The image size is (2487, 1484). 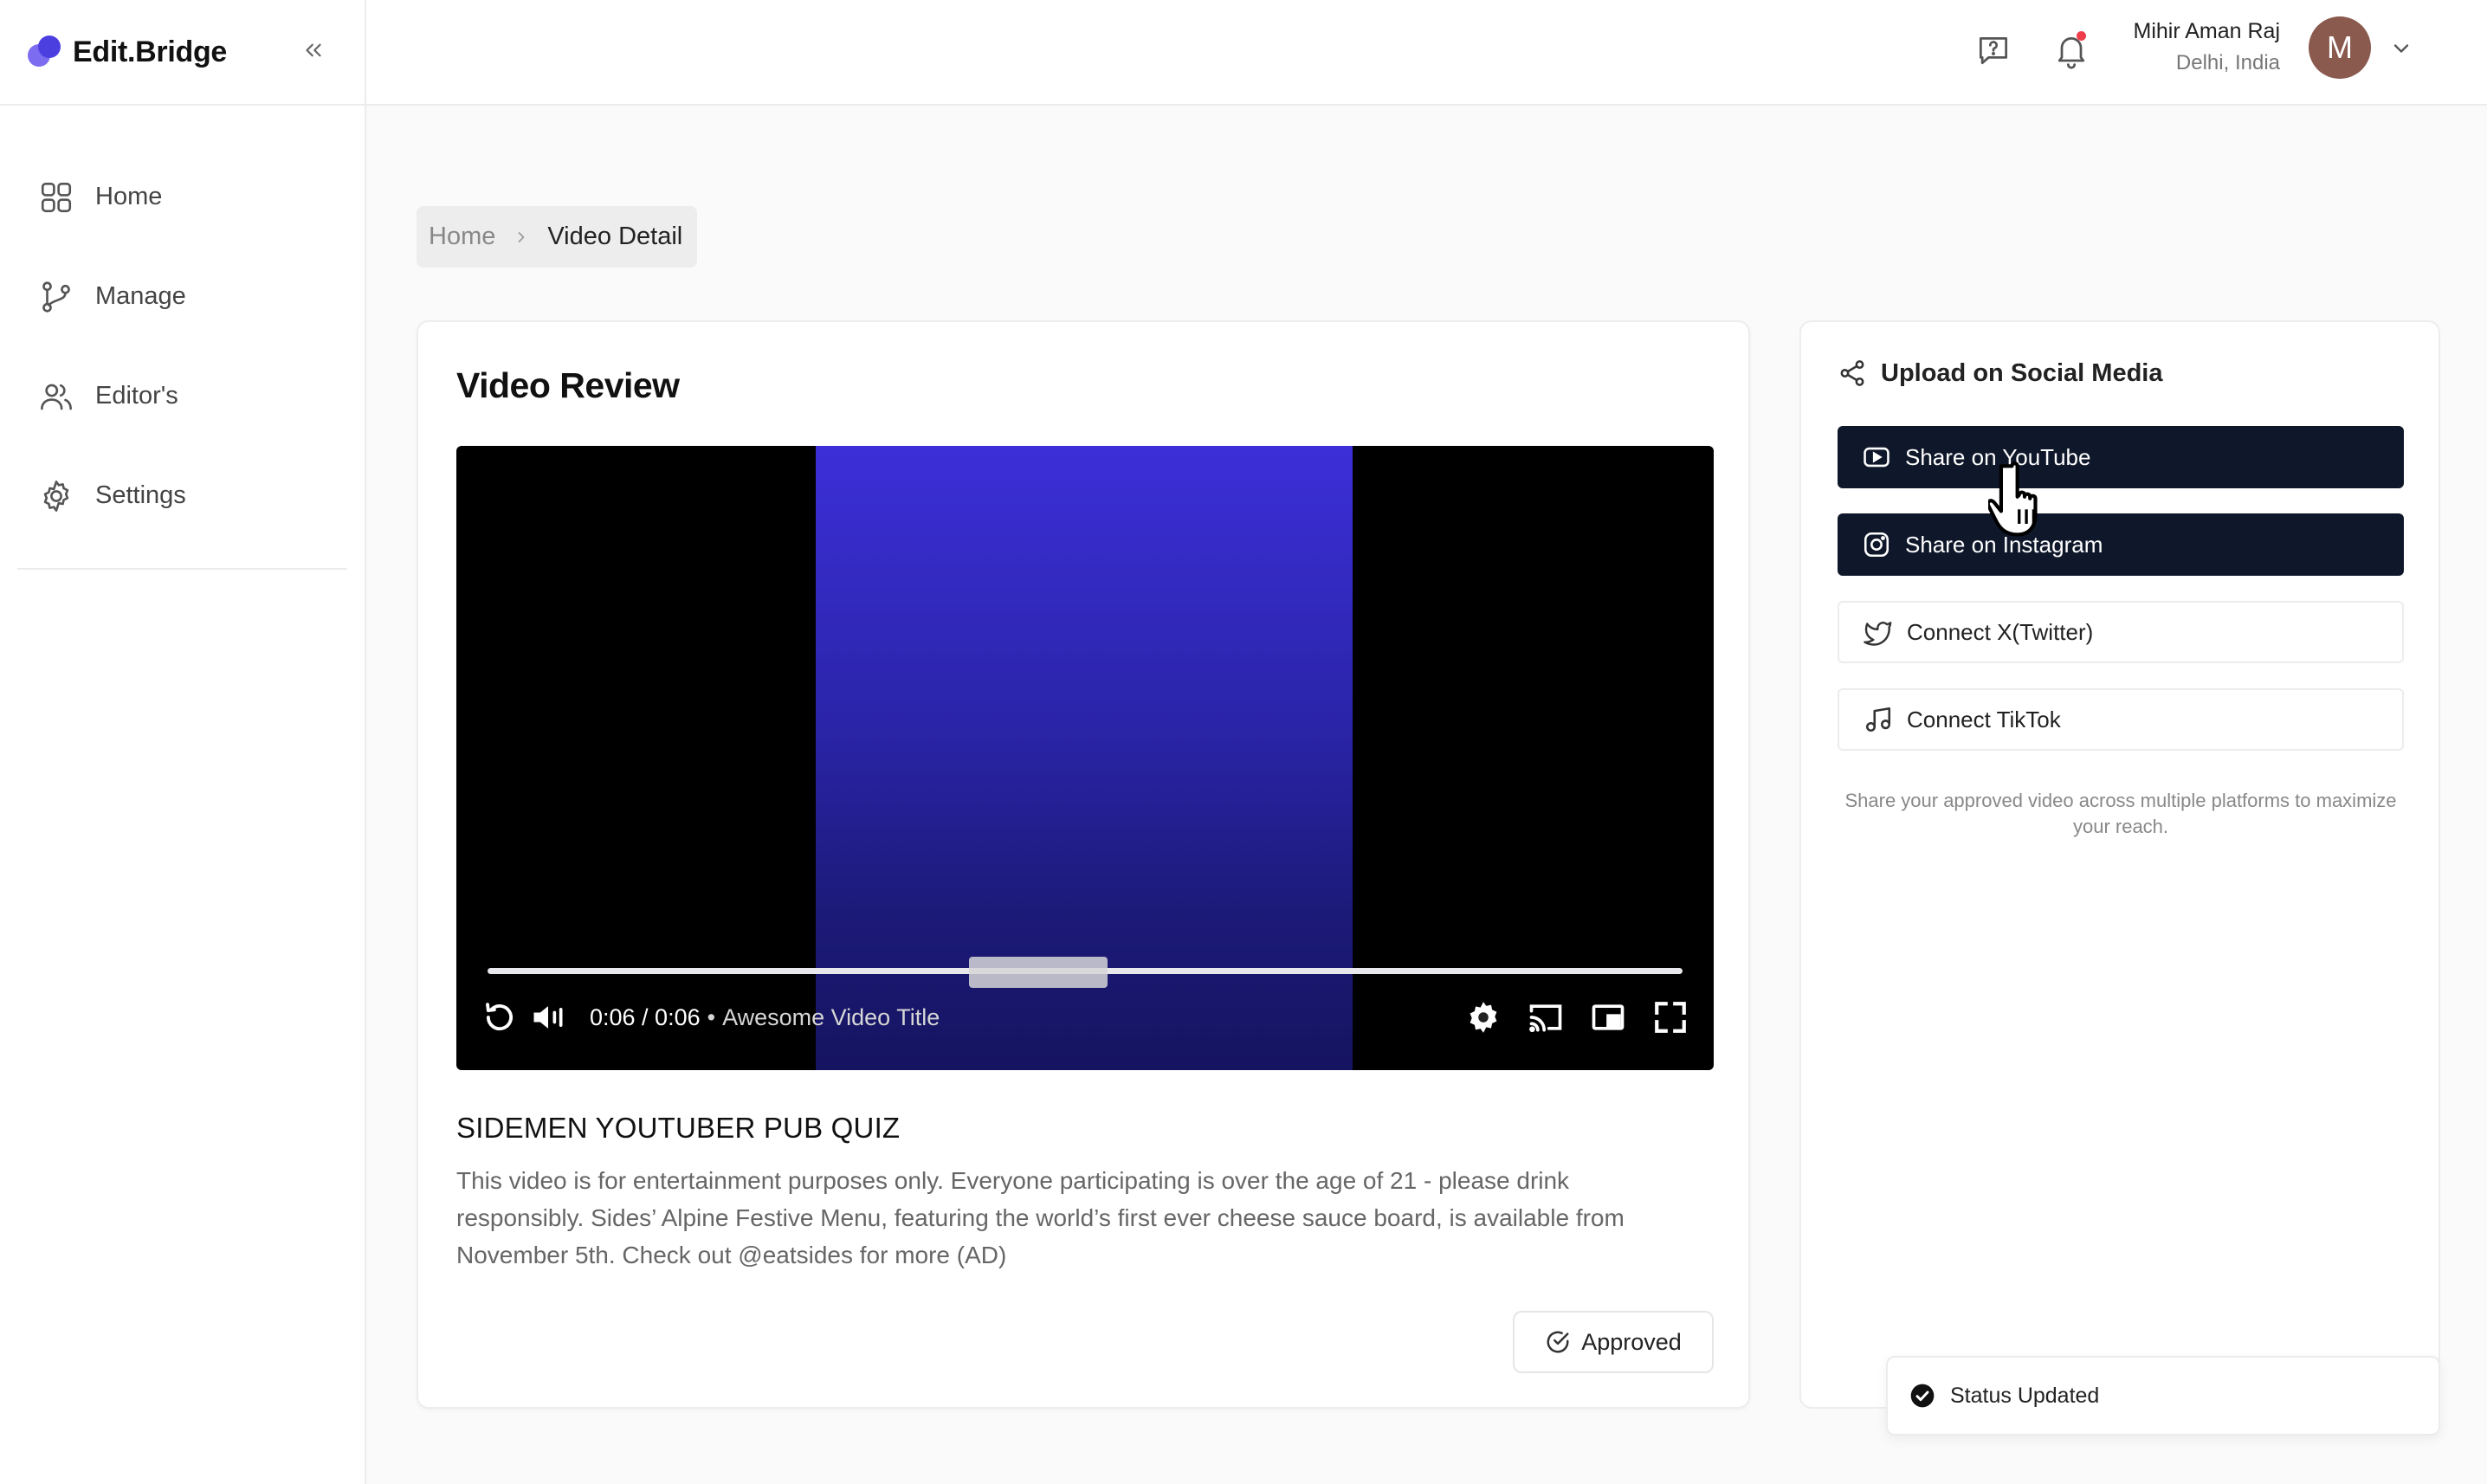 I want to click on breadcrumb-current: Video Detail, so click(x=615, y=236).